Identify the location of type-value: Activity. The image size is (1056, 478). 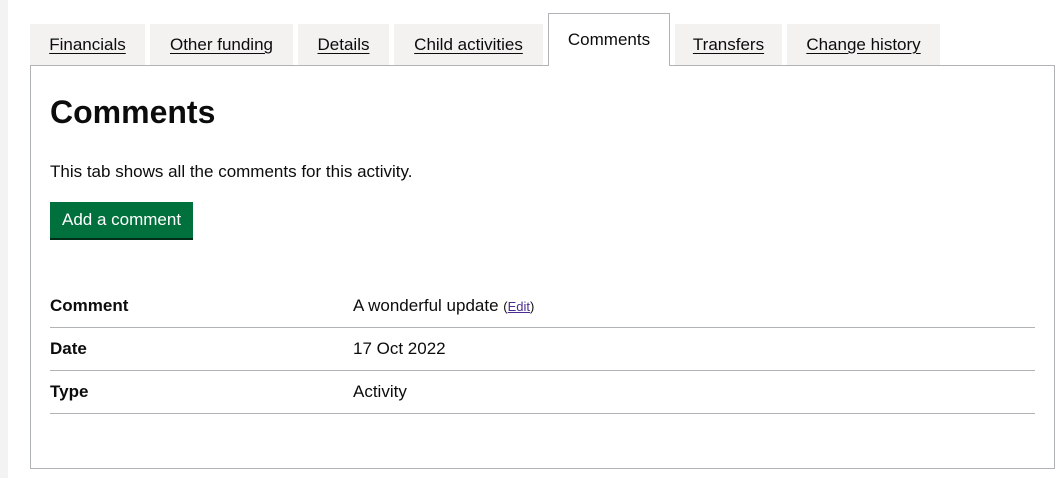
(380, 391).